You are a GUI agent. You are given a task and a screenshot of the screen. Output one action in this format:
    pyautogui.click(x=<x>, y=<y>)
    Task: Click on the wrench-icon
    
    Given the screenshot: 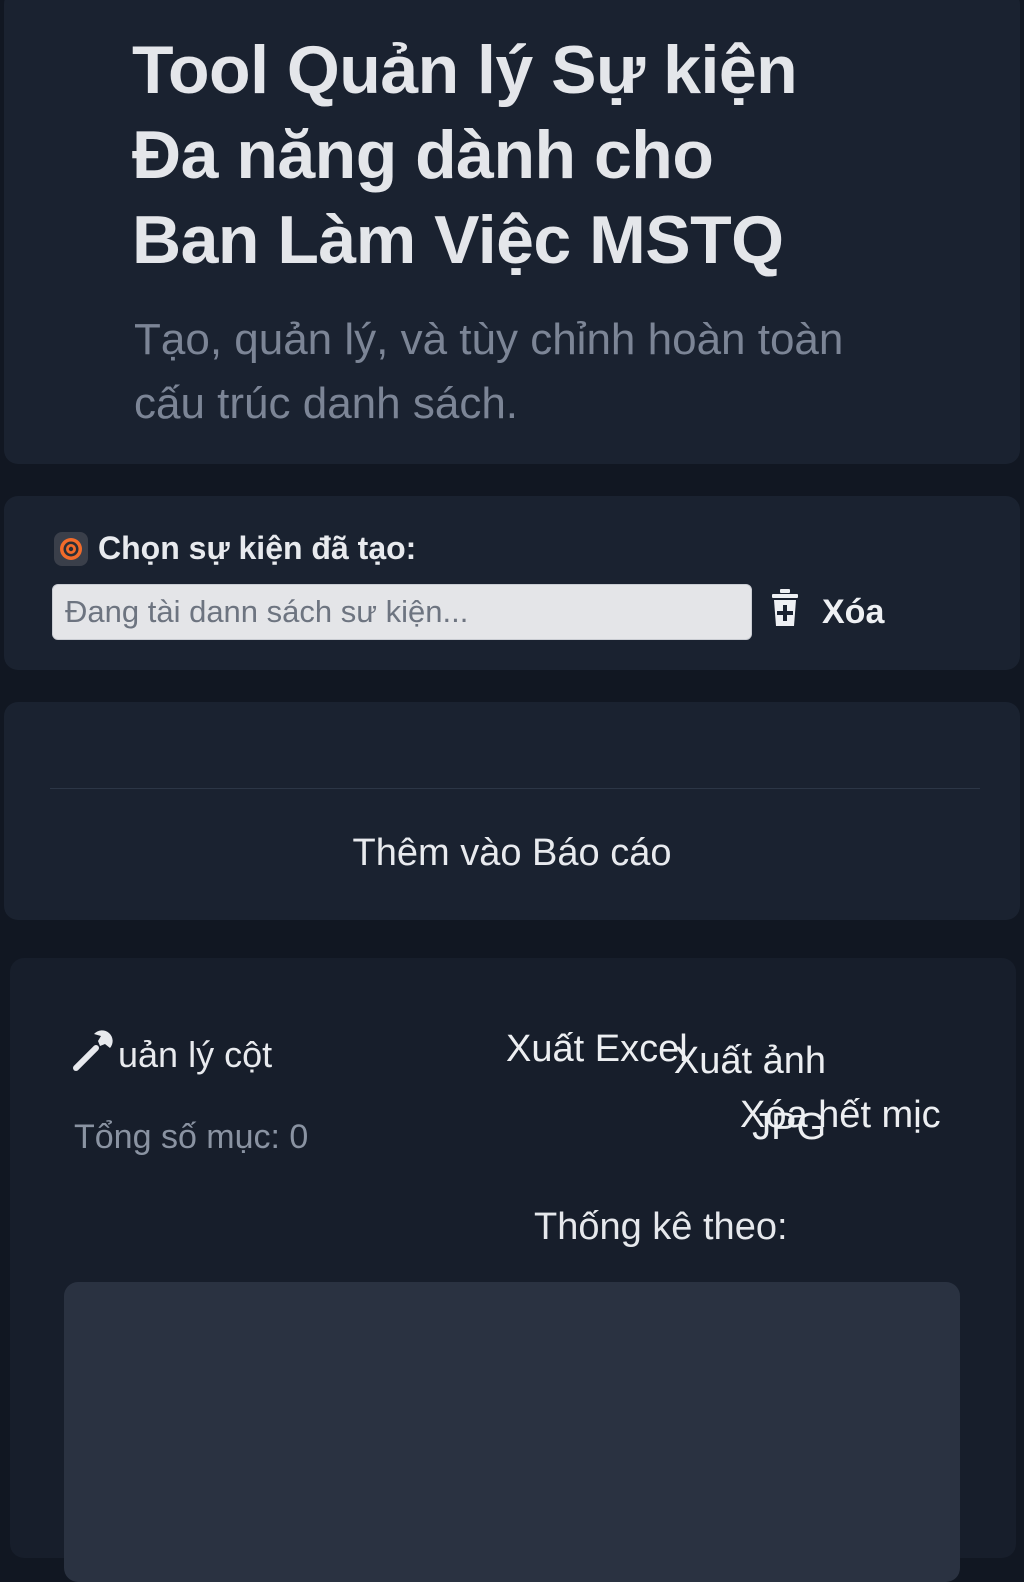 What is the action you would take?
    pyautogui.click(x=95, y=1054)
    